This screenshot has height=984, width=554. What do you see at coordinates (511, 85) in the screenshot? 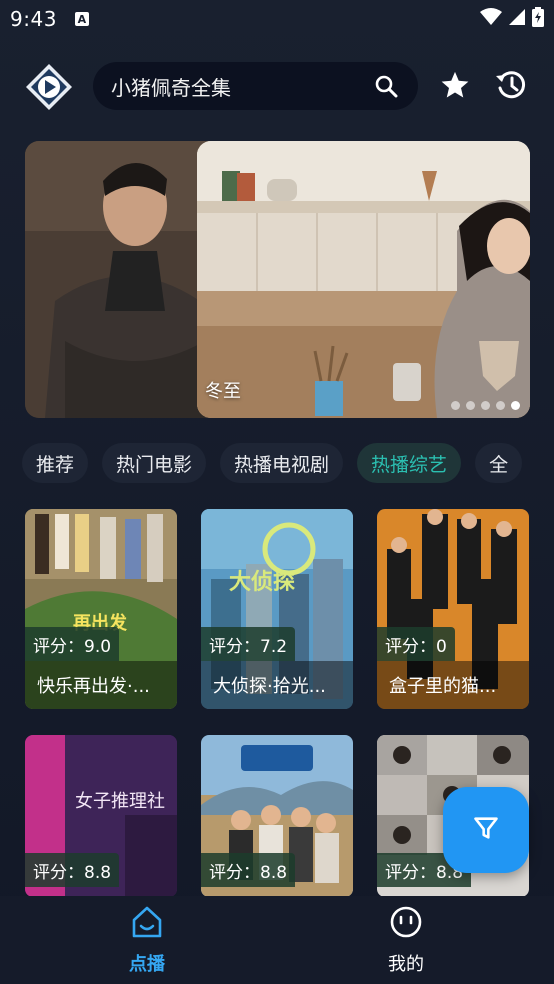
I see `history-icon` at bounding box center [511, 85].